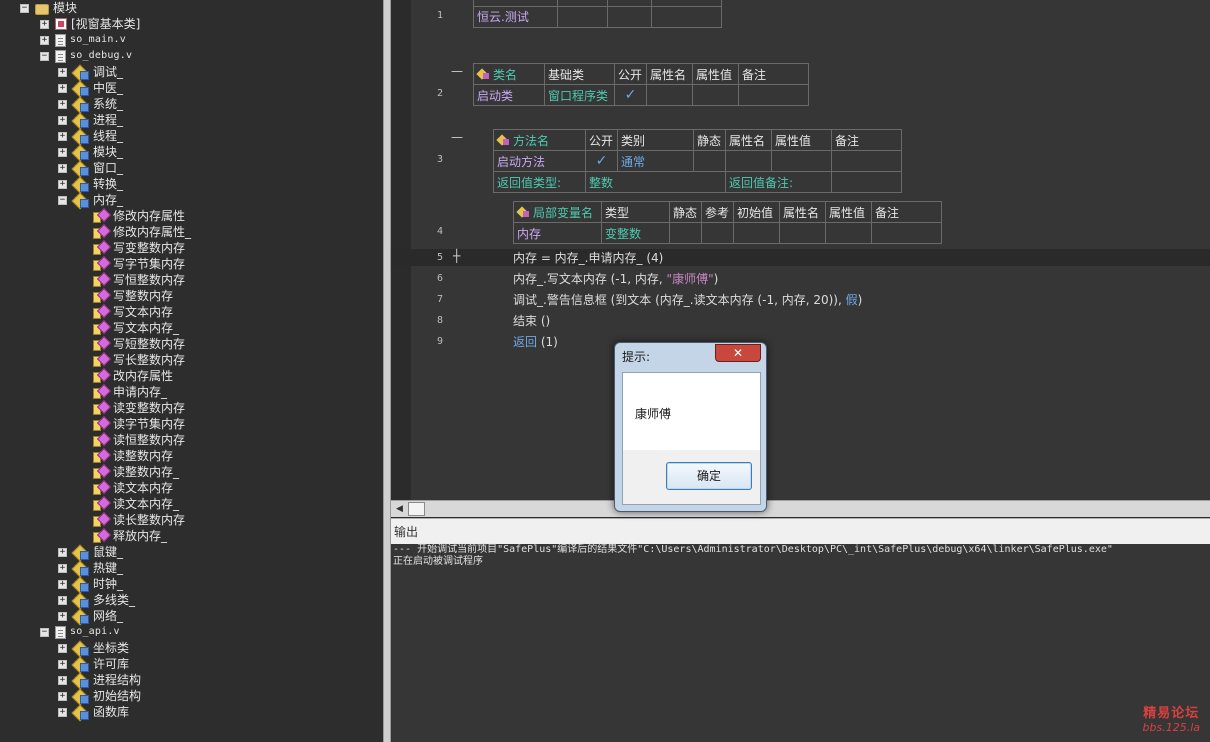 The image size is (1210, 742). I want to click on tree-item: 读长整数内存, so click(139, 520).